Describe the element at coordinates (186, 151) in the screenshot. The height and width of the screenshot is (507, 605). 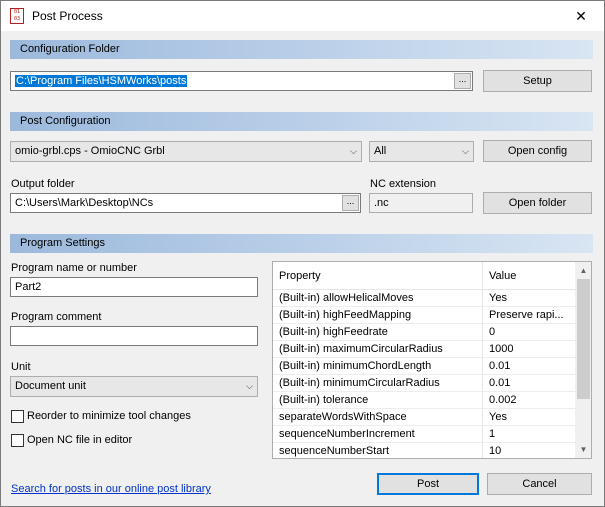
I see `post-processor-select: omio-grbl.cps - OmioCNC Grbl ⌵` at that location.